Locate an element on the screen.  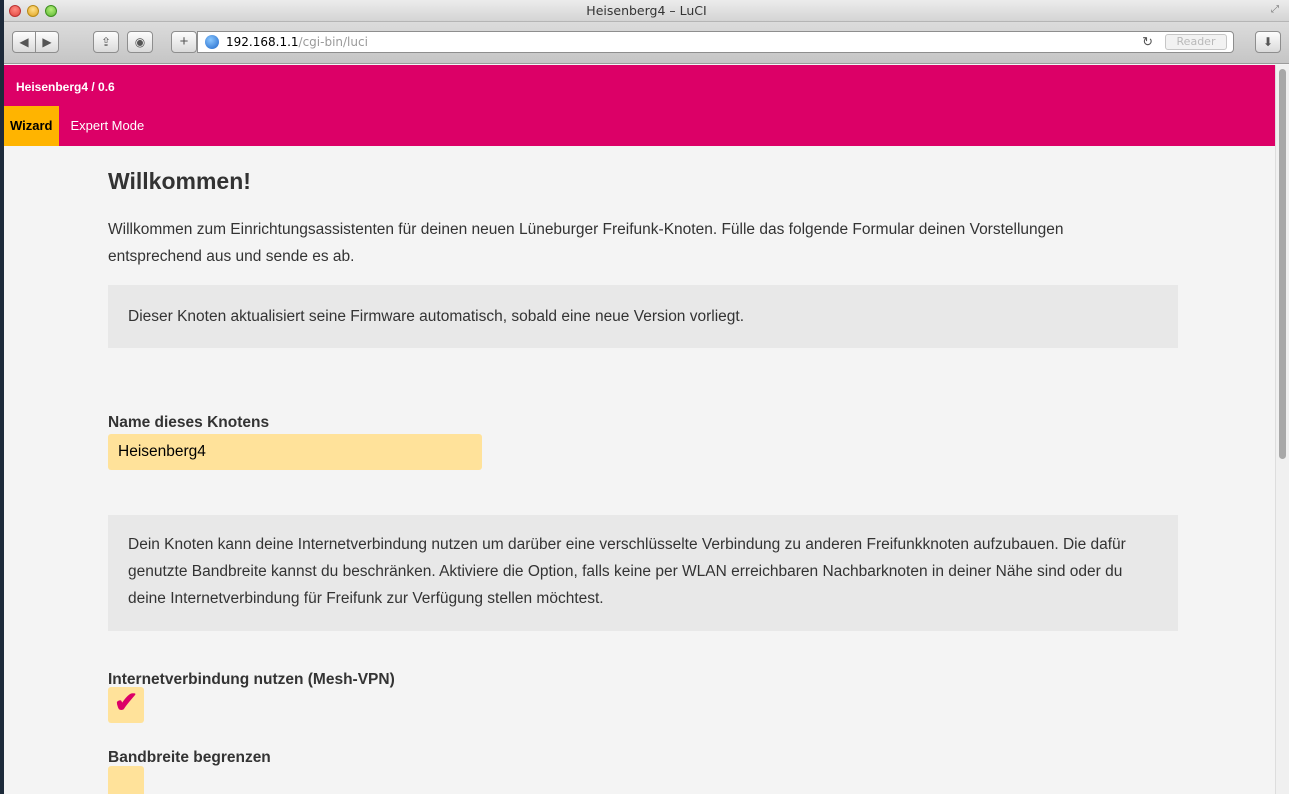
url-text: 192.168.1.1/cgi-bin/luci is located at coordinates (297, 42).